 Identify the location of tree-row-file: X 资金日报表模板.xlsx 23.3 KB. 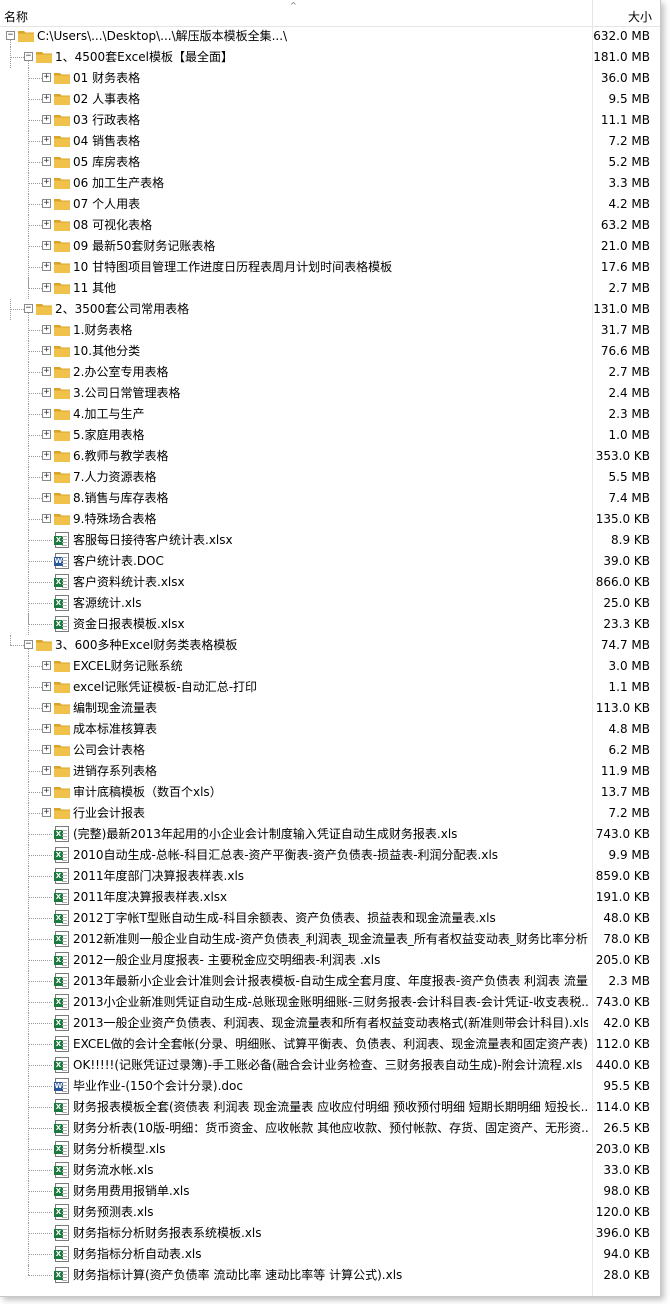
(330, 624).